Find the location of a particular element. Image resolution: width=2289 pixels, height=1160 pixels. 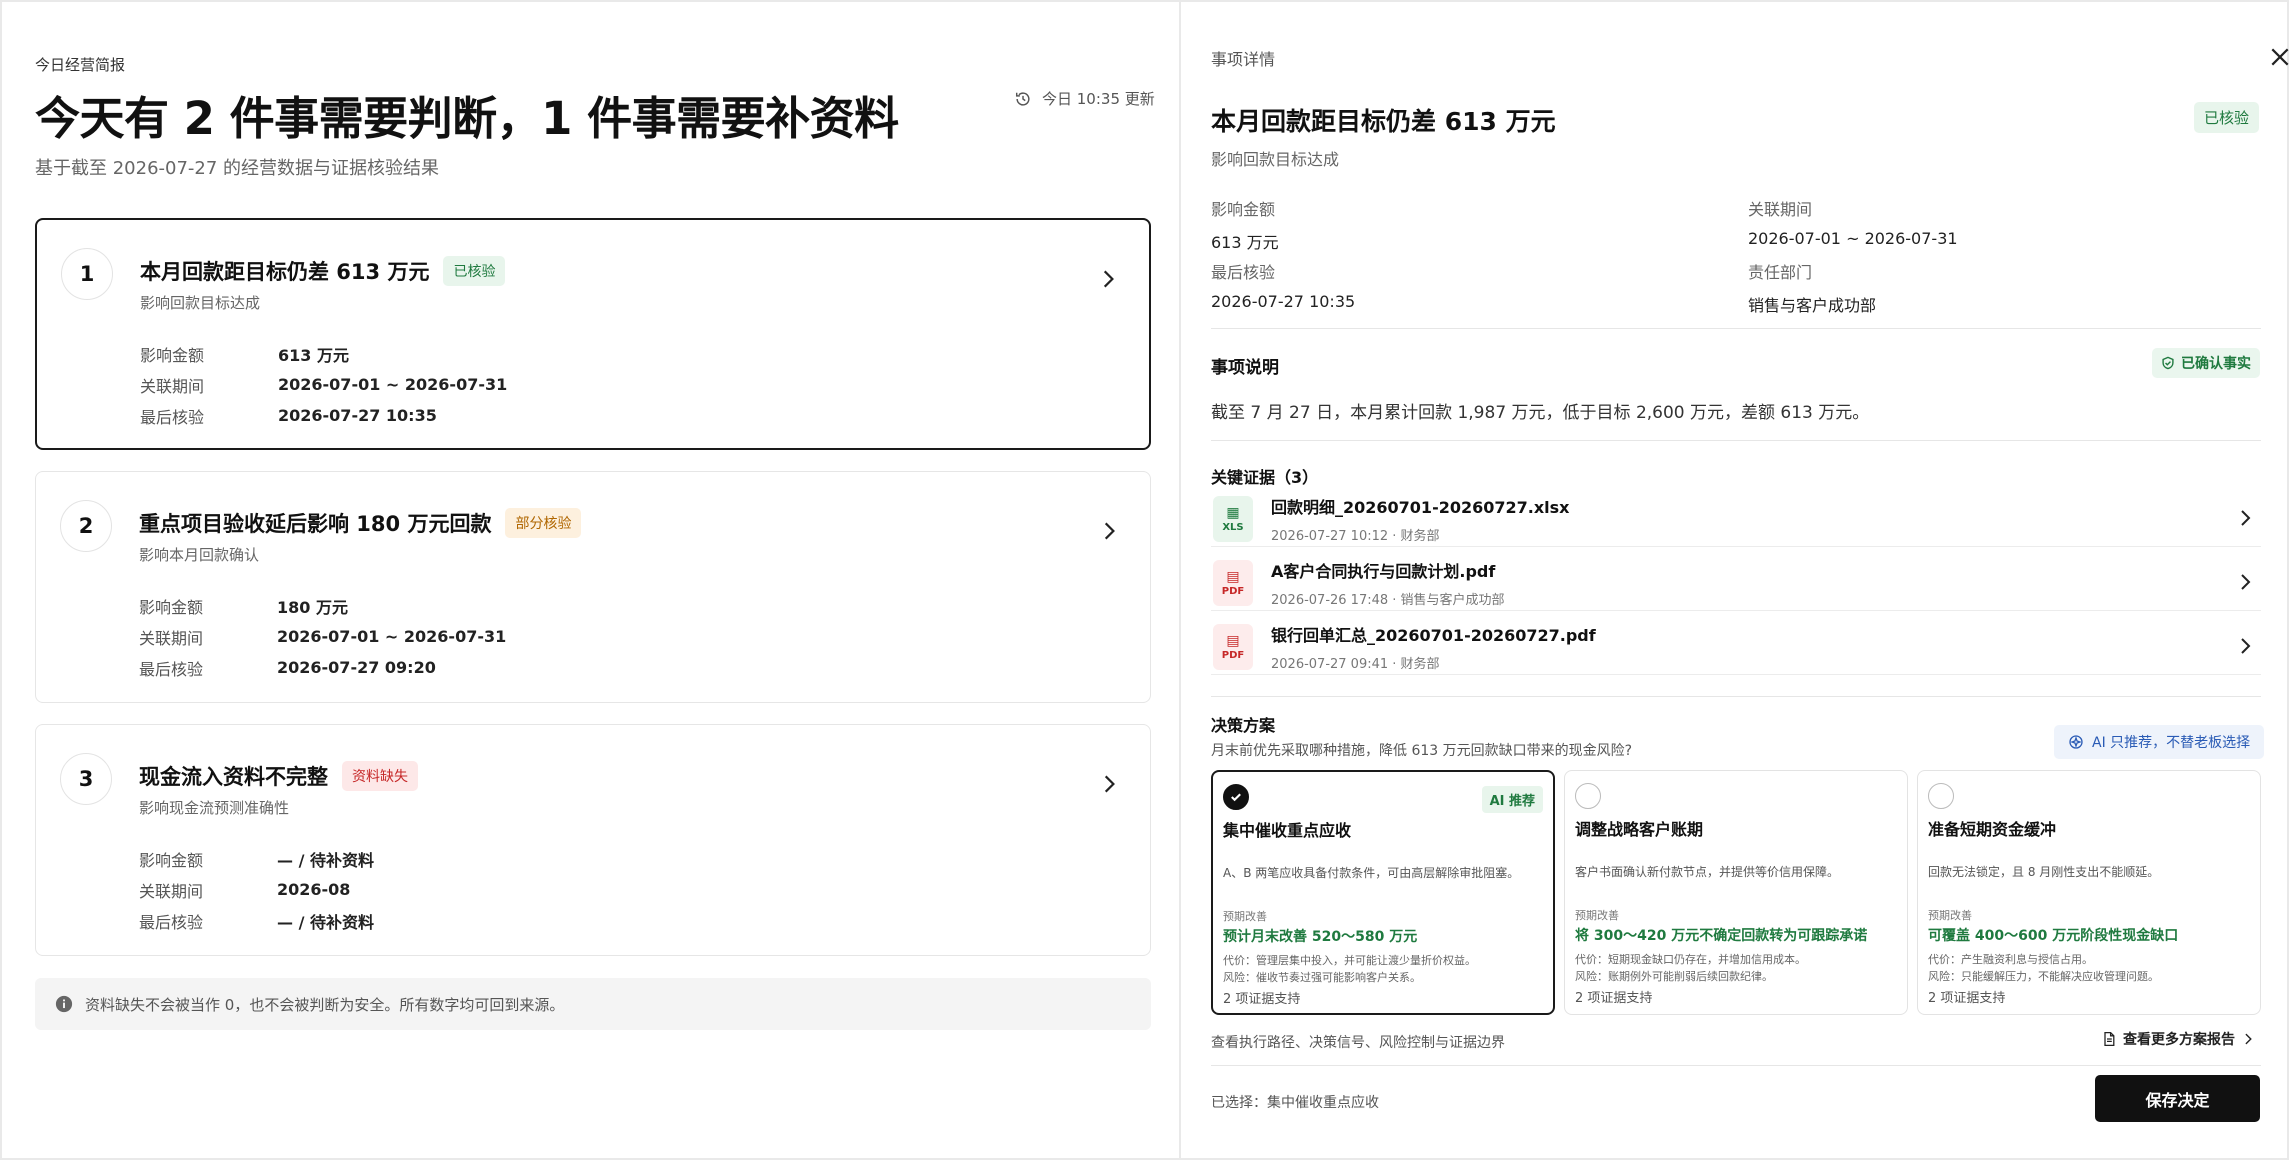

decision-title: 决策方案 is located at coordinates (1243, 725).